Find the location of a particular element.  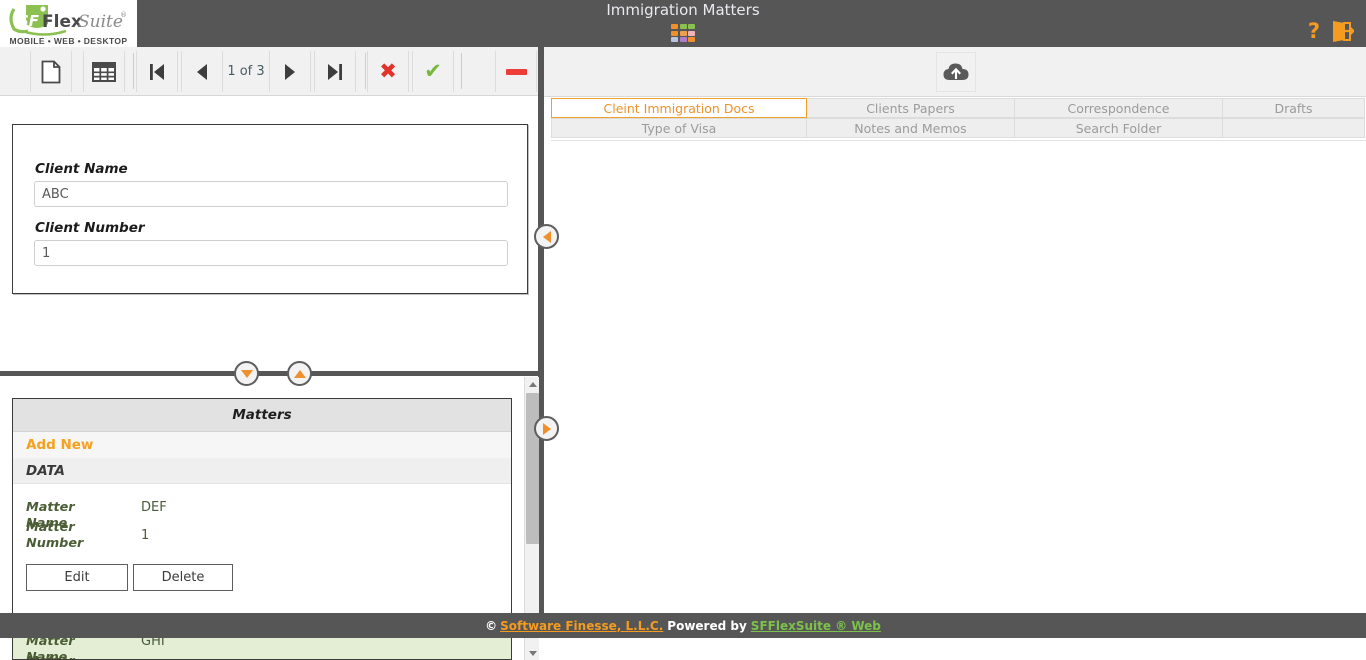

save-button: ✔ is located at coordinates (433, 71).